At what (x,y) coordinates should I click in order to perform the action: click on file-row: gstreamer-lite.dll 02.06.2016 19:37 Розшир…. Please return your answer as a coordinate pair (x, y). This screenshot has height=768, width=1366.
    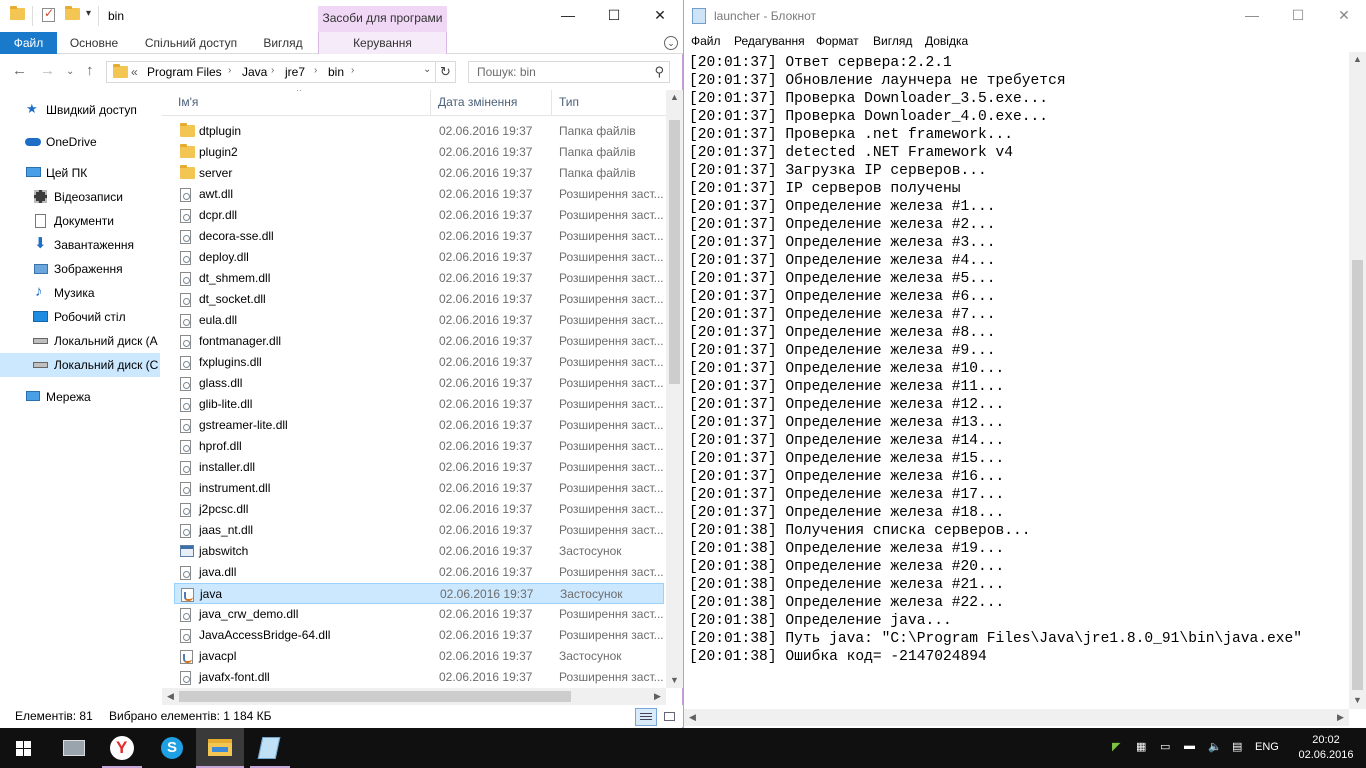
    Looking at the image, I should click on (419, 425).